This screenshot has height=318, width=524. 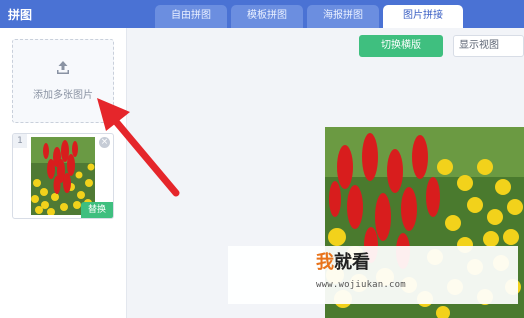 What do you see at coordinates (401, 46) in the screenshot?
I see `switch-landscape-button: 切换横版` at bounding box center [401, 46].